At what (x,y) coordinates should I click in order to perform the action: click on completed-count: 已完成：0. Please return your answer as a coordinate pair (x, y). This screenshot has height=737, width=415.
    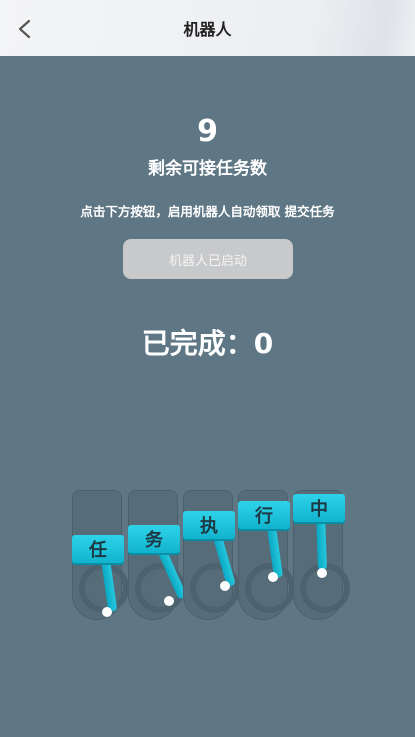
    Looking at the image, I should click on (207, 343).